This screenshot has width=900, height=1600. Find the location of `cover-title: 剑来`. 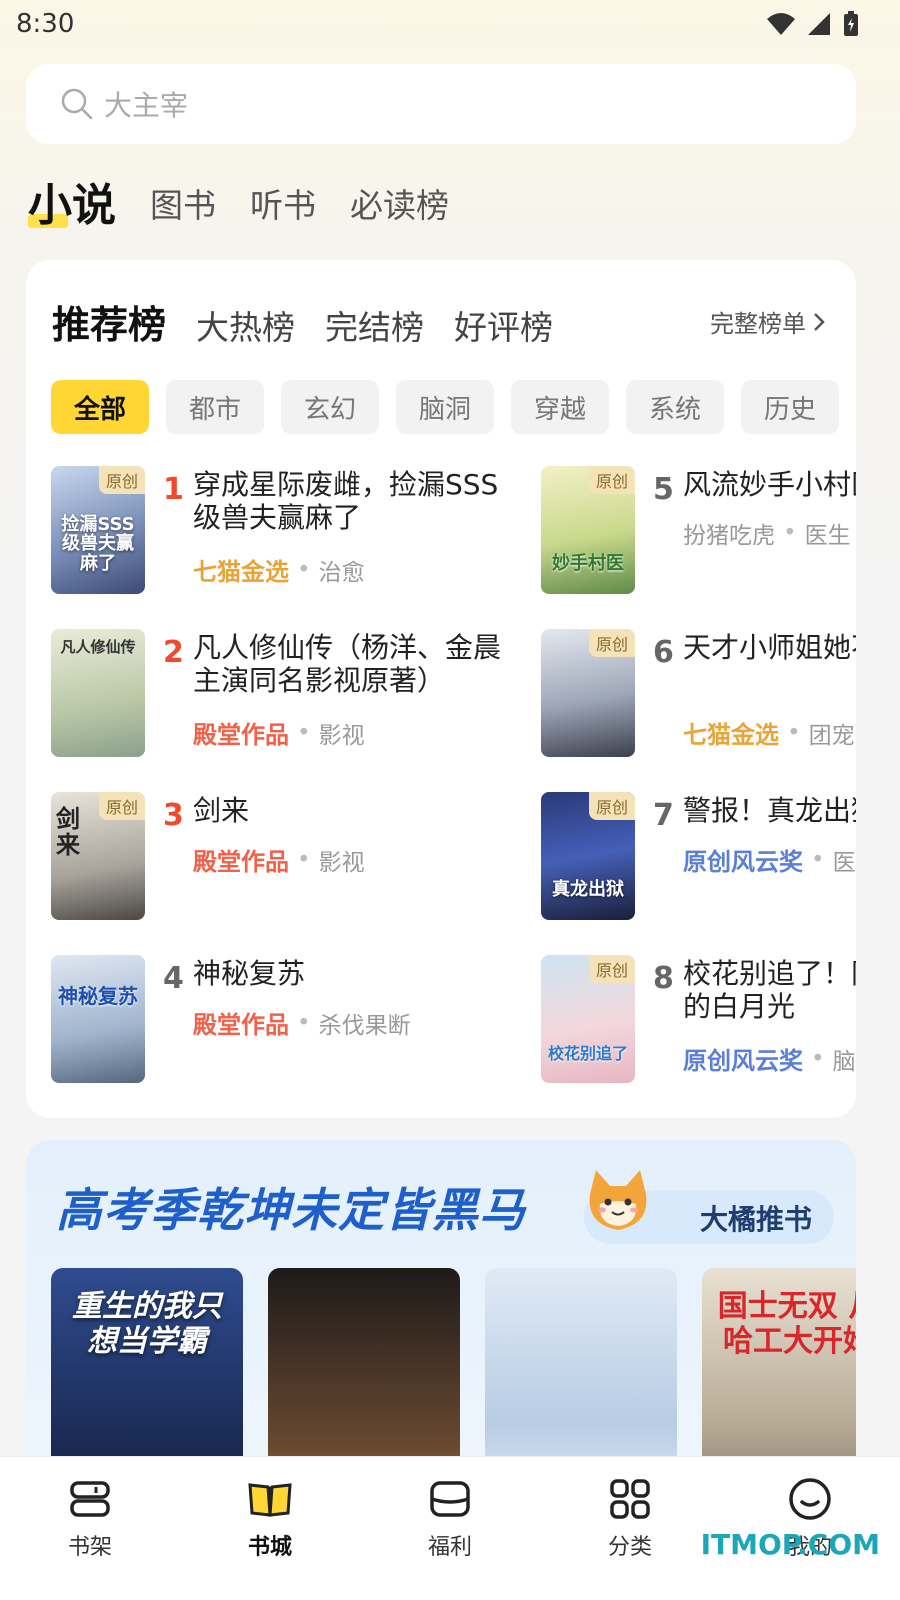

cover-title: 剑来 is located at coordinates (68, 832).